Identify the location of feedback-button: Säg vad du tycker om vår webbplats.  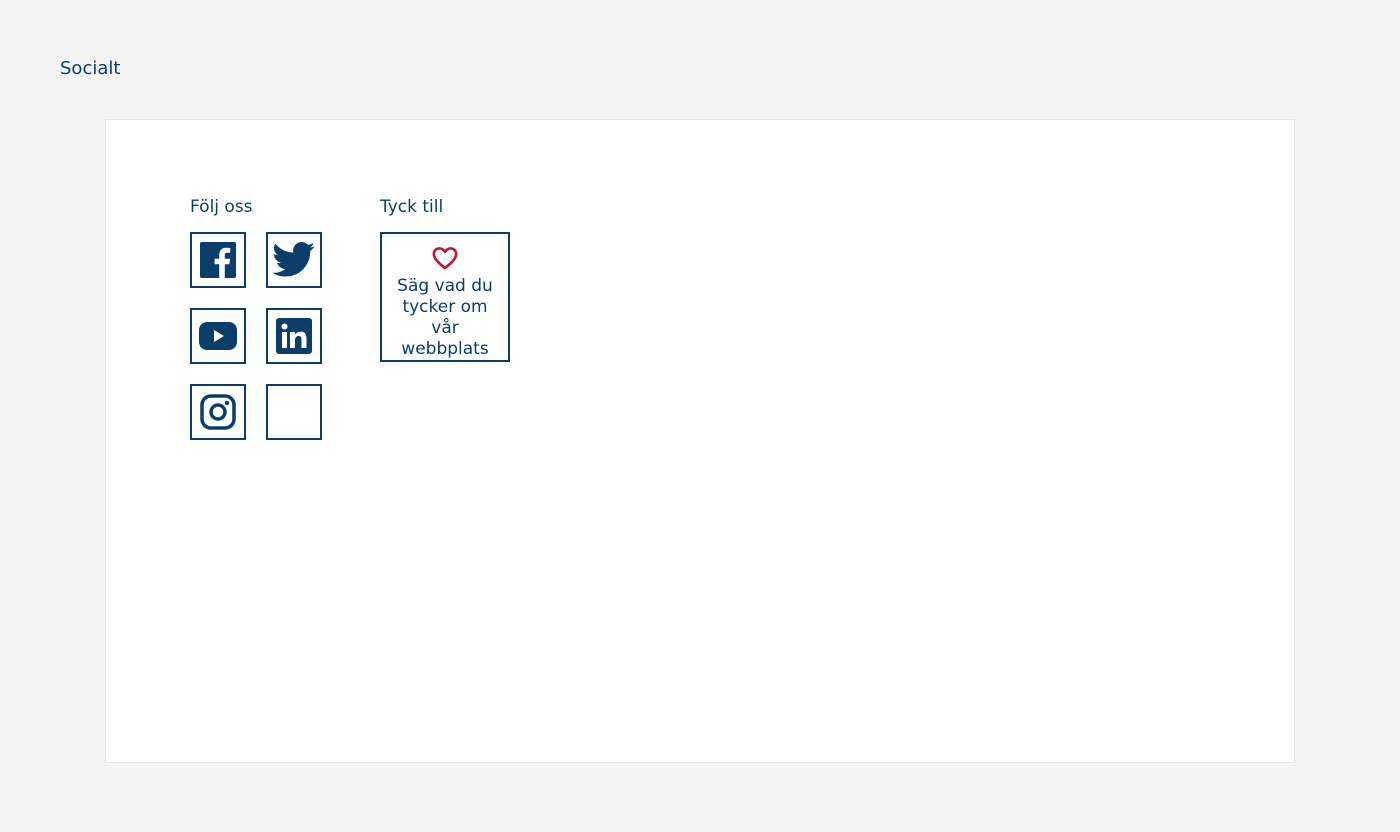
(445, 297).